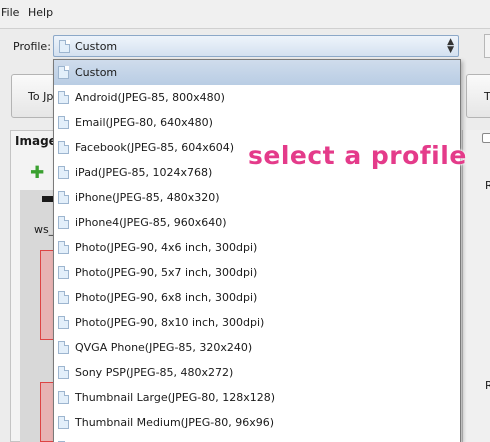 The width and height of the screenshot is (490, 442). I want to click on profile-option: Photo(JPEG-90, 4x6 inch, 300dpi), so click(257, 247).